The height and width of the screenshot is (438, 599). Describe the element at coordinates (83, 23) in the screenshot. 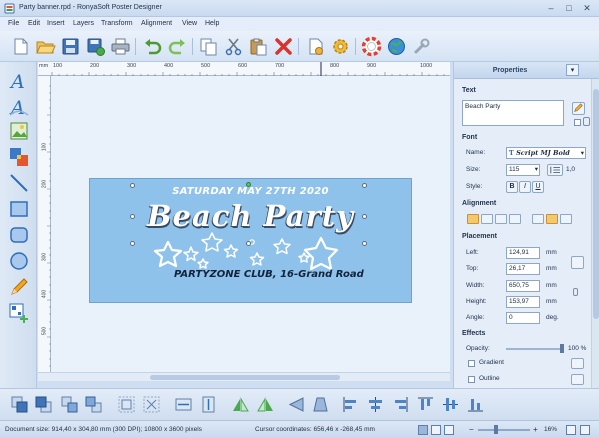

I see `menu-layers: Layers` at that location.